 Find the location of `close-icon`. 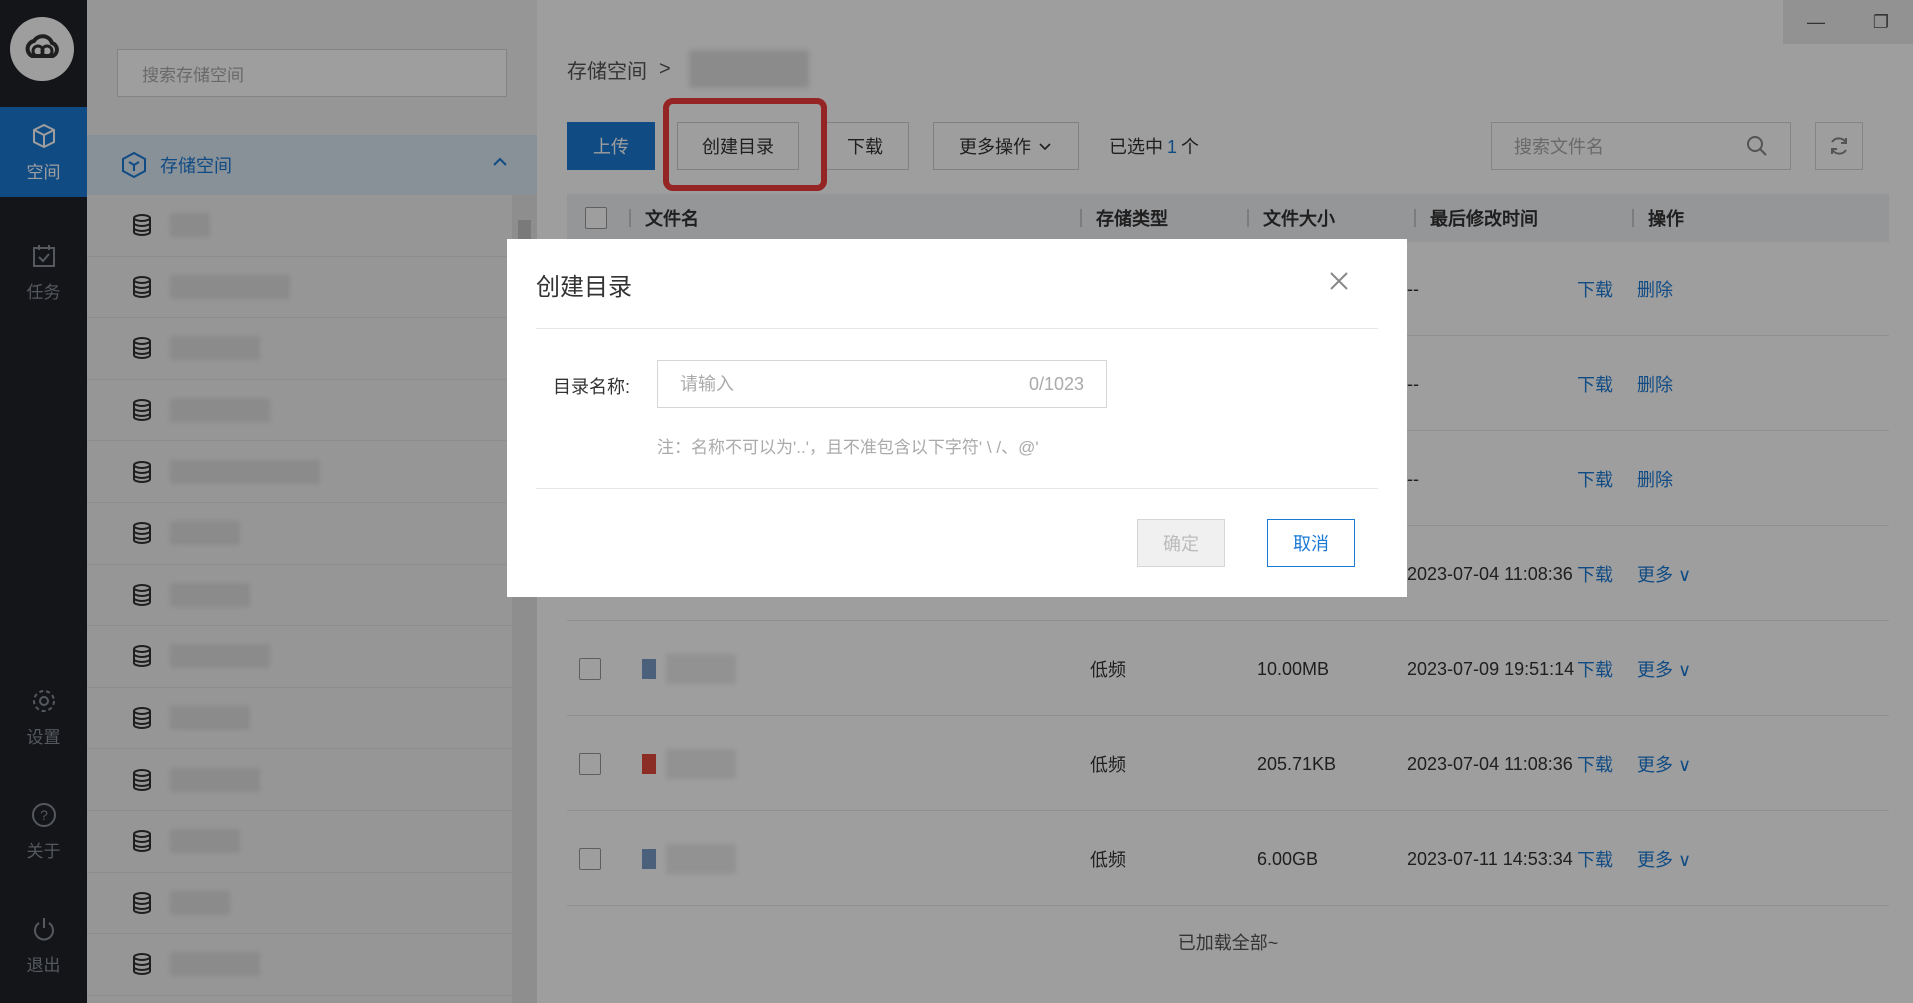

close-icon is located at coordinates (1339, 281).